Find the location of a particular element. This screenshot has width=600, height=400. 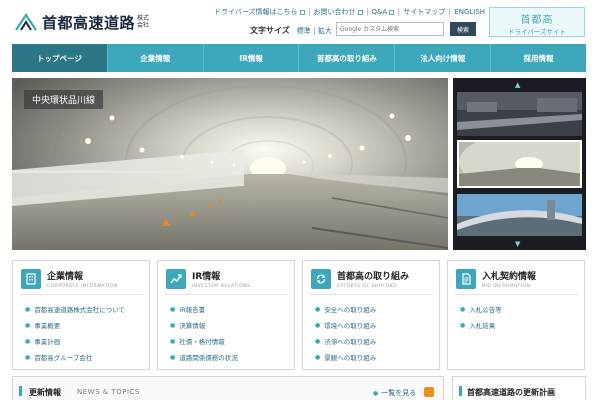

site-logo: 首都高速道路 株式会社 is located at coordinates (82, 22).